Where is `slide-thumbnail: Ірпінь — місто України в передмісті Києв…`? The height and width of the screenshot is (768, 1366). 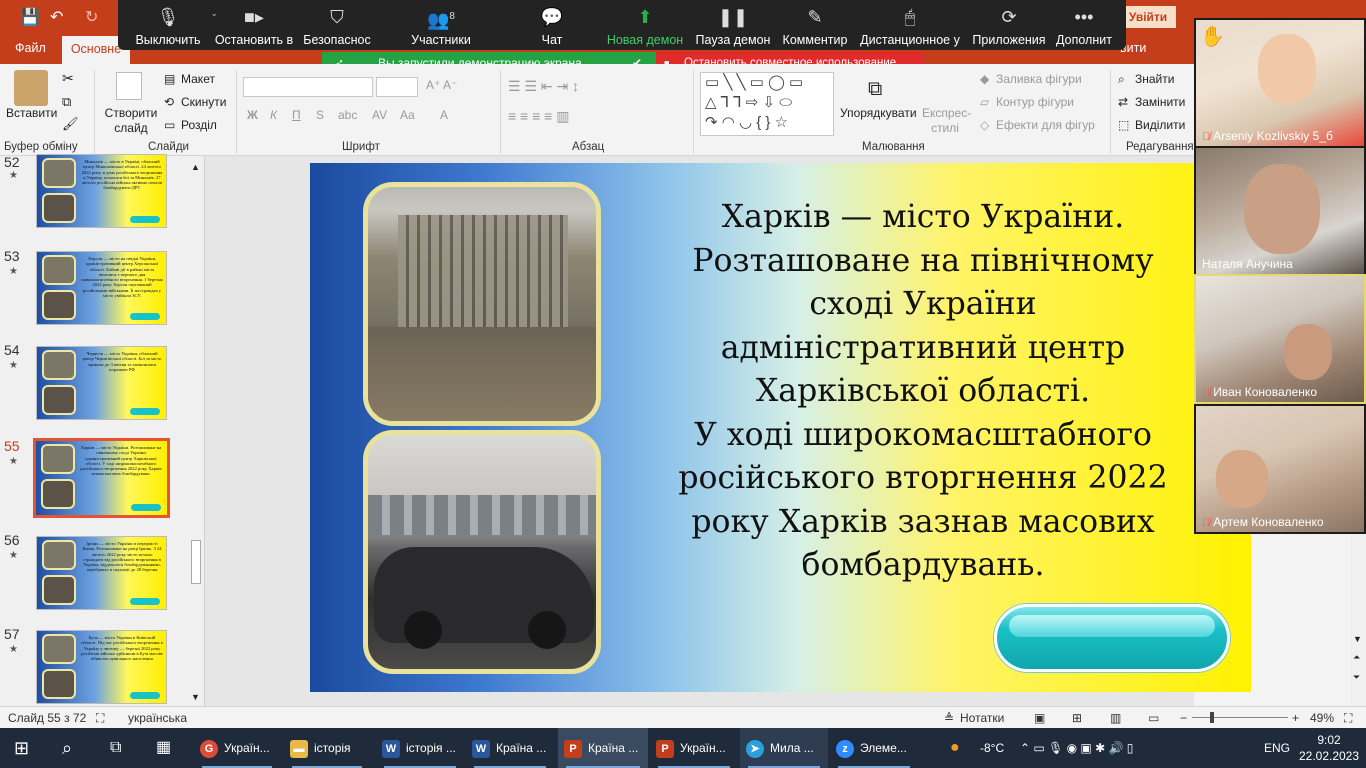 slide-thumbnail: Ірпінь — місто України в передмісті Києв… is located at coordinates (101, 573).